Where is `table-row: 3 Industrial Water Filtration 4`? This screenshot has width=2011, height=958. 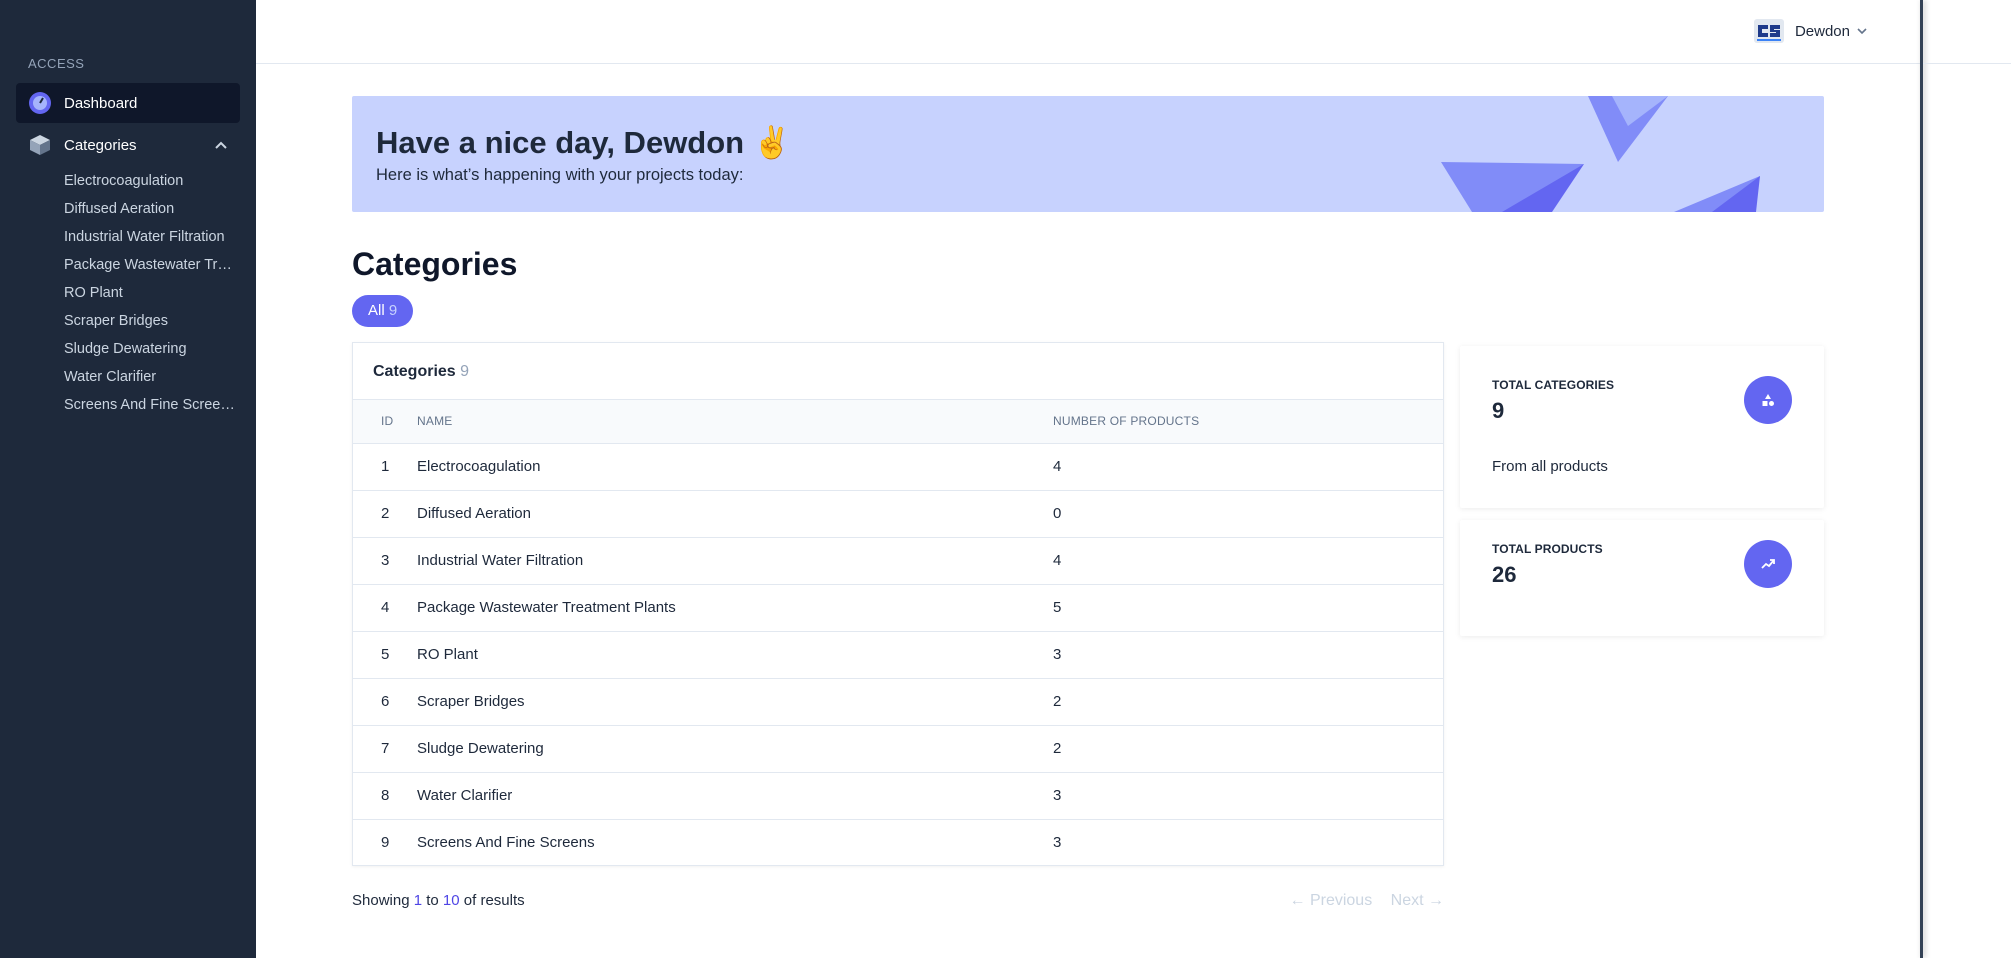
table-row: 3 Industrial Water Filtration 4 is located at coordinates (898, 560).